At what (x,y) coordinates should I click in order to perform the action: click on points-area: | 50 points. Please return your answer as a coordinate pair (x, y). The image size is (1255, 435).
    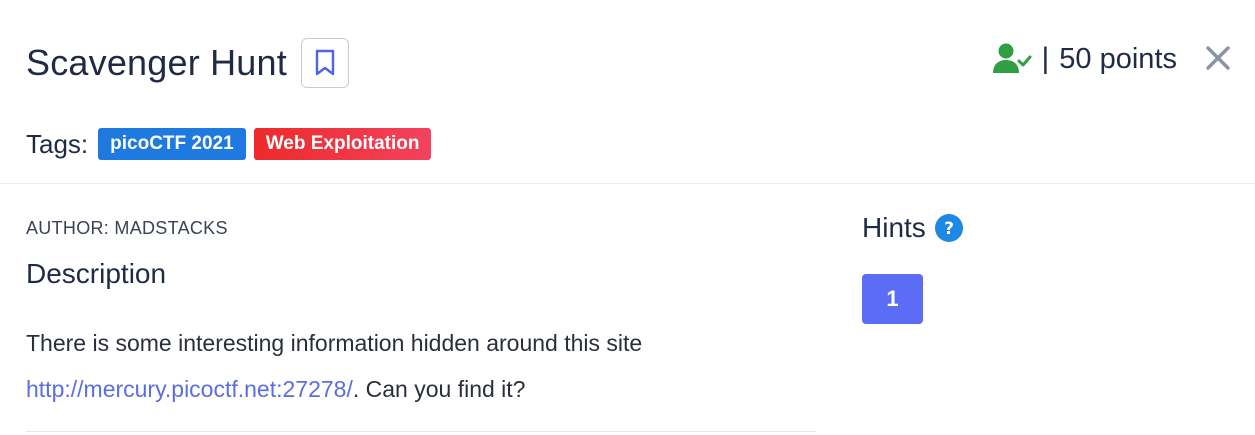
    Looking at the image, I should click on (1084, 59).